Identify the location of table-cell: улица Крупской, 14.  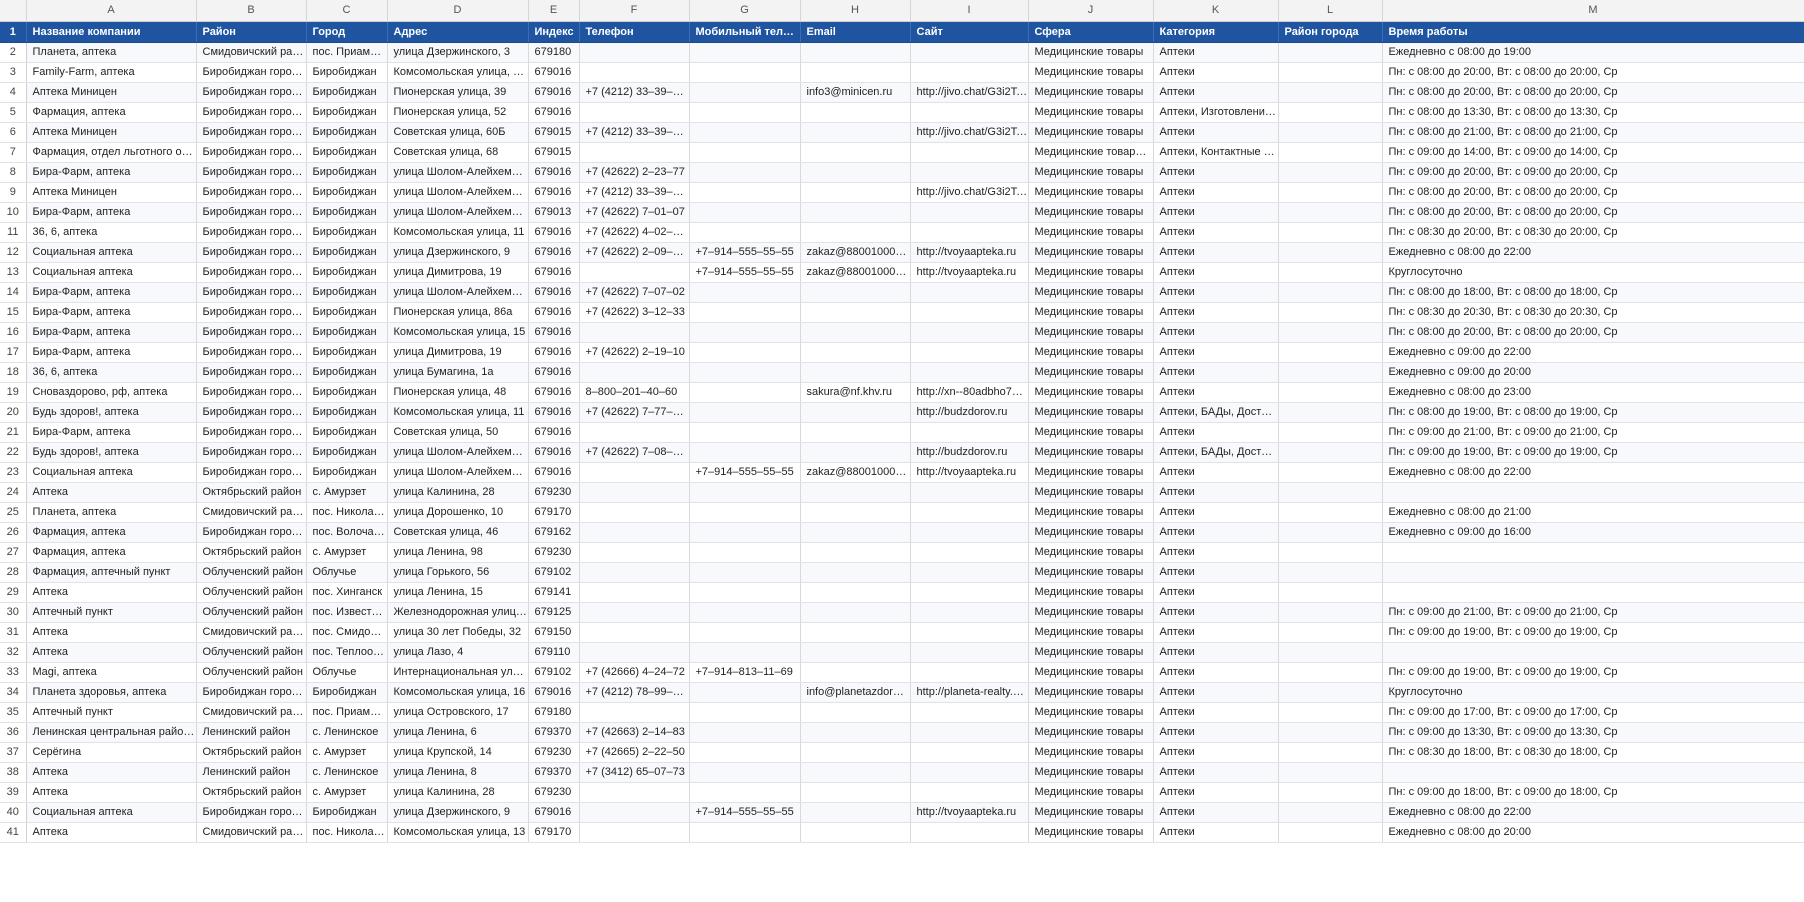
(458, 752).